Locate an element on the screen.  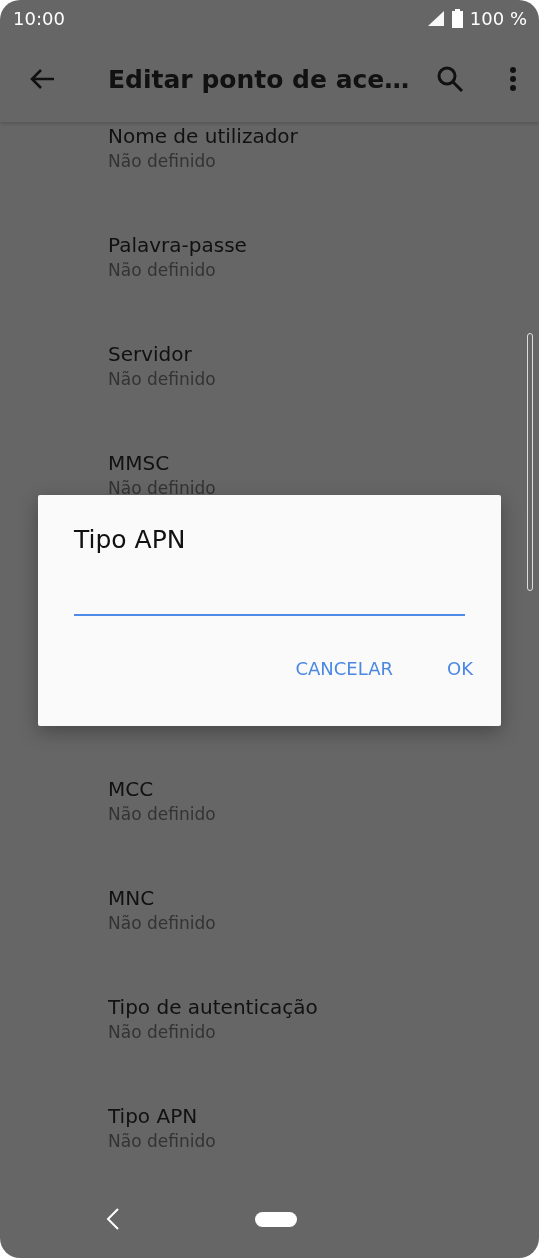
setting-title: Servidor is located at coordinates (150, 354).